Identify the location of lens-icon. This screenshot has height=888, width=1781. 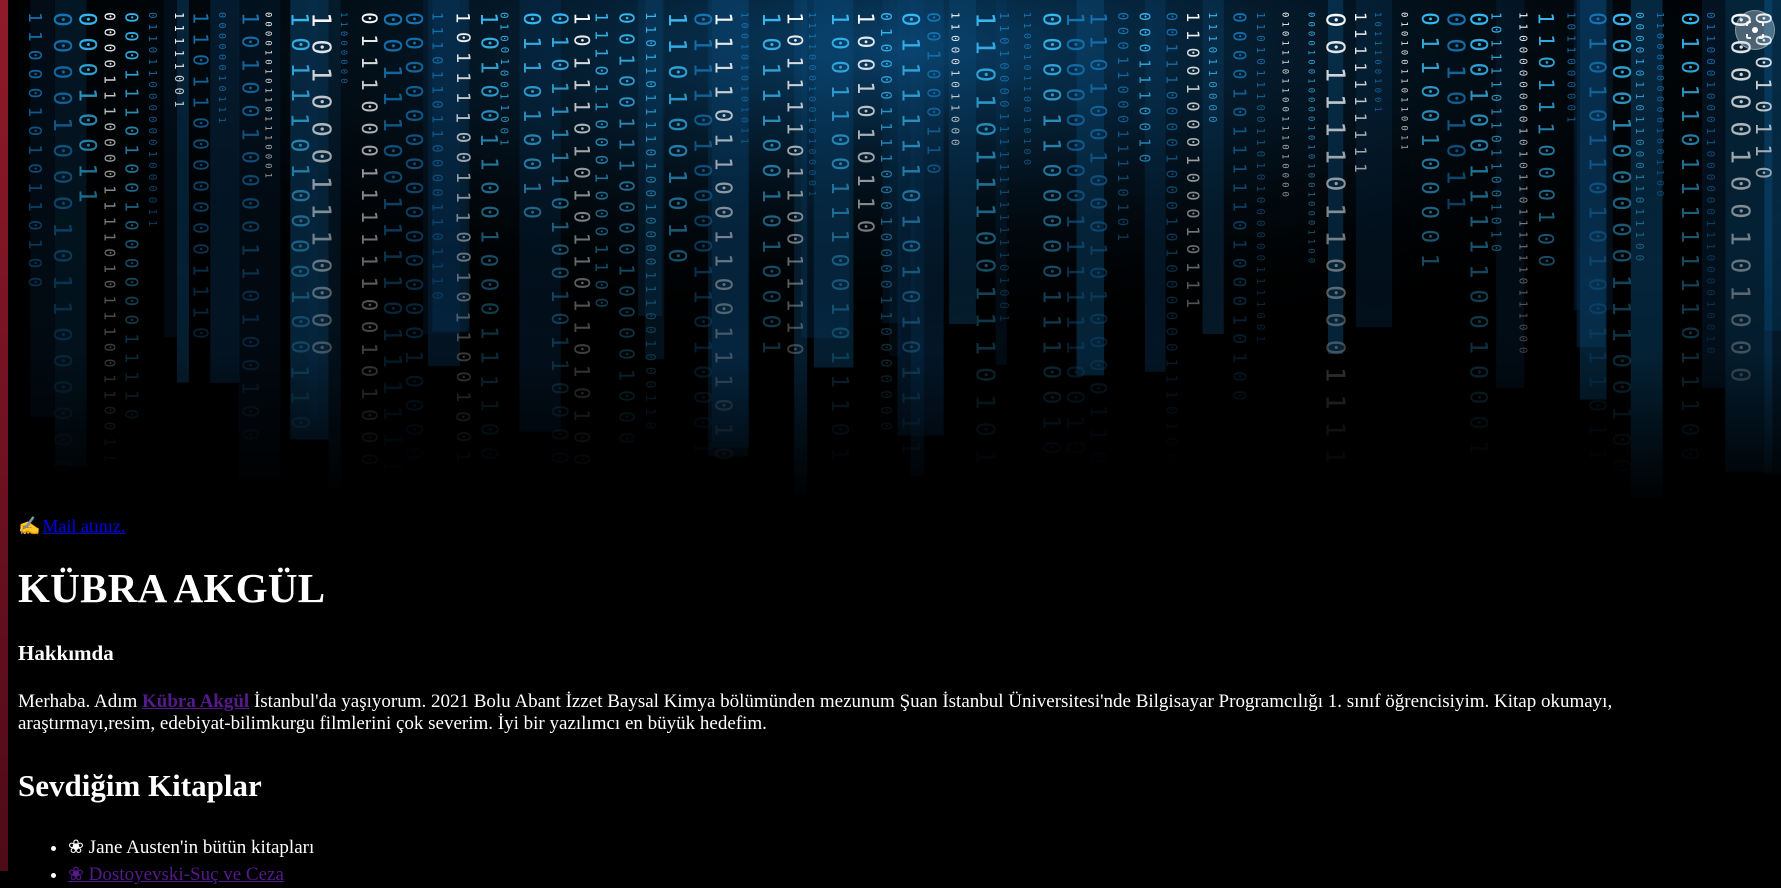
(1755, 30).